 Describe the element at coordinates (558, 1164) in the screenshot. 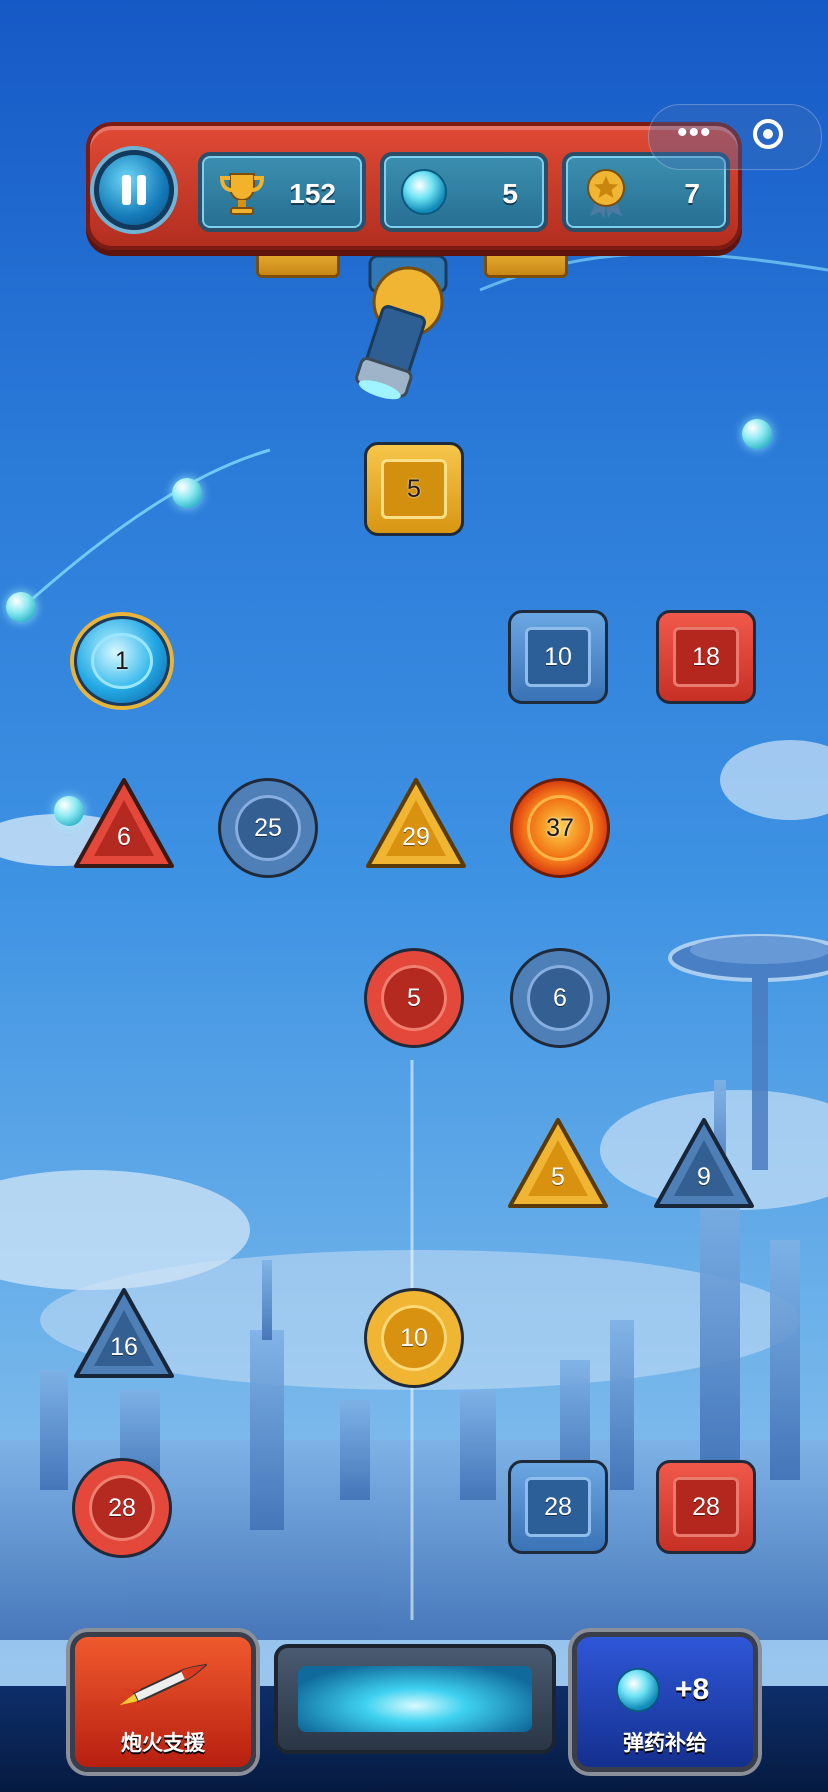

I see `block-triangle-yellow: 5` at that location.